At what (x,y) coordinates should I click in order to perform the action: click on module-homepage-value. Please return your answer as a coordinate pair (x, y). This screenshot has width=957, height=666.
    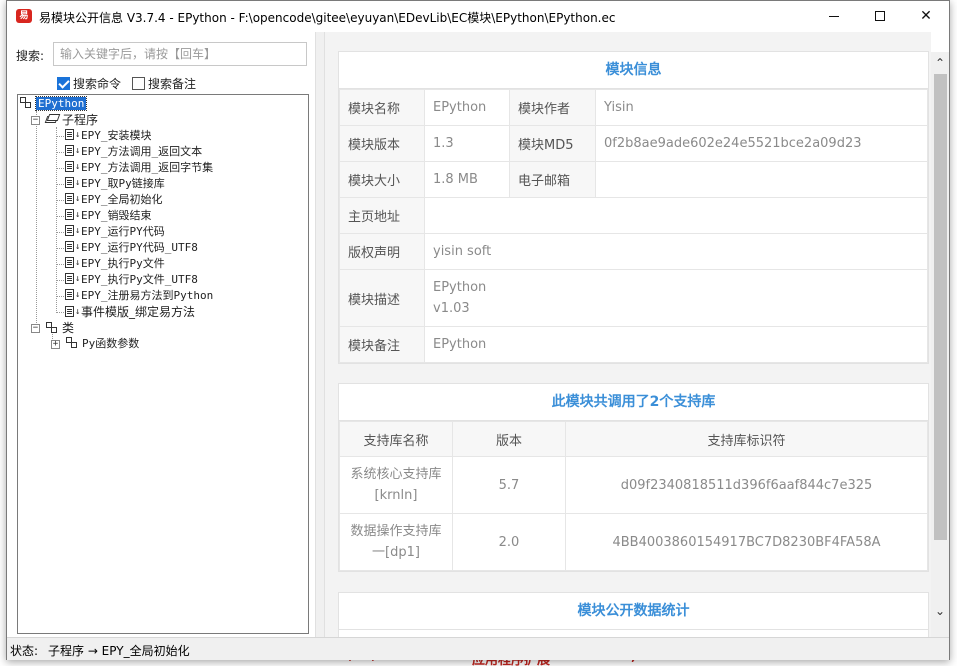
    Looking at the image, I should click on (676, 215).